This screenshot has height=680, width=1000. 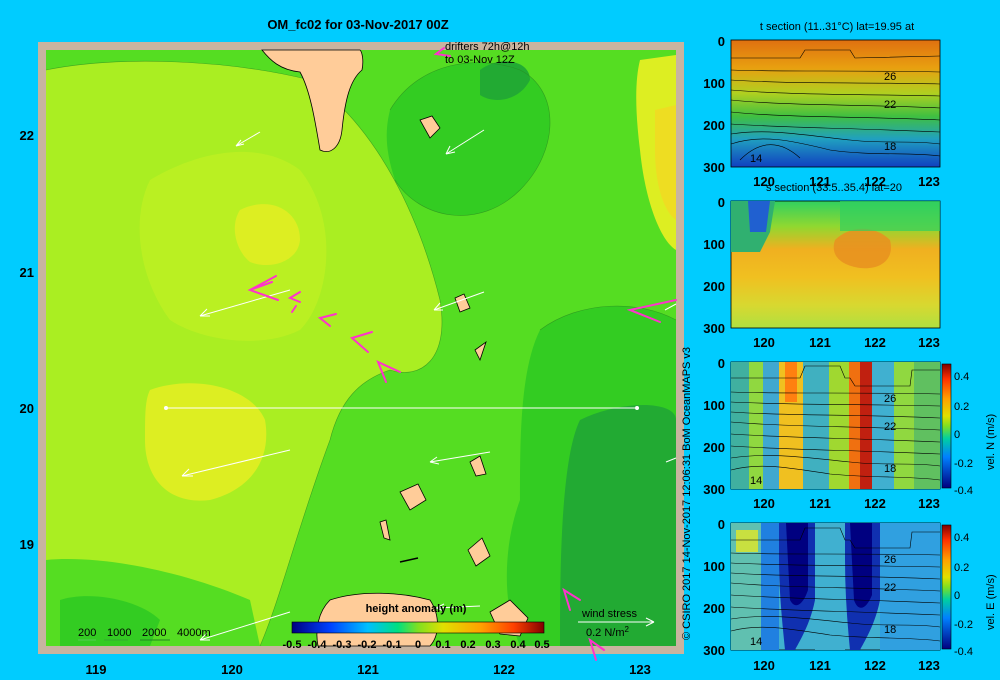 What do you see at coordinates (541, 645) in the screenshot?
I see `colorbar-tick: 0.5` at bounding box center [541, 645].